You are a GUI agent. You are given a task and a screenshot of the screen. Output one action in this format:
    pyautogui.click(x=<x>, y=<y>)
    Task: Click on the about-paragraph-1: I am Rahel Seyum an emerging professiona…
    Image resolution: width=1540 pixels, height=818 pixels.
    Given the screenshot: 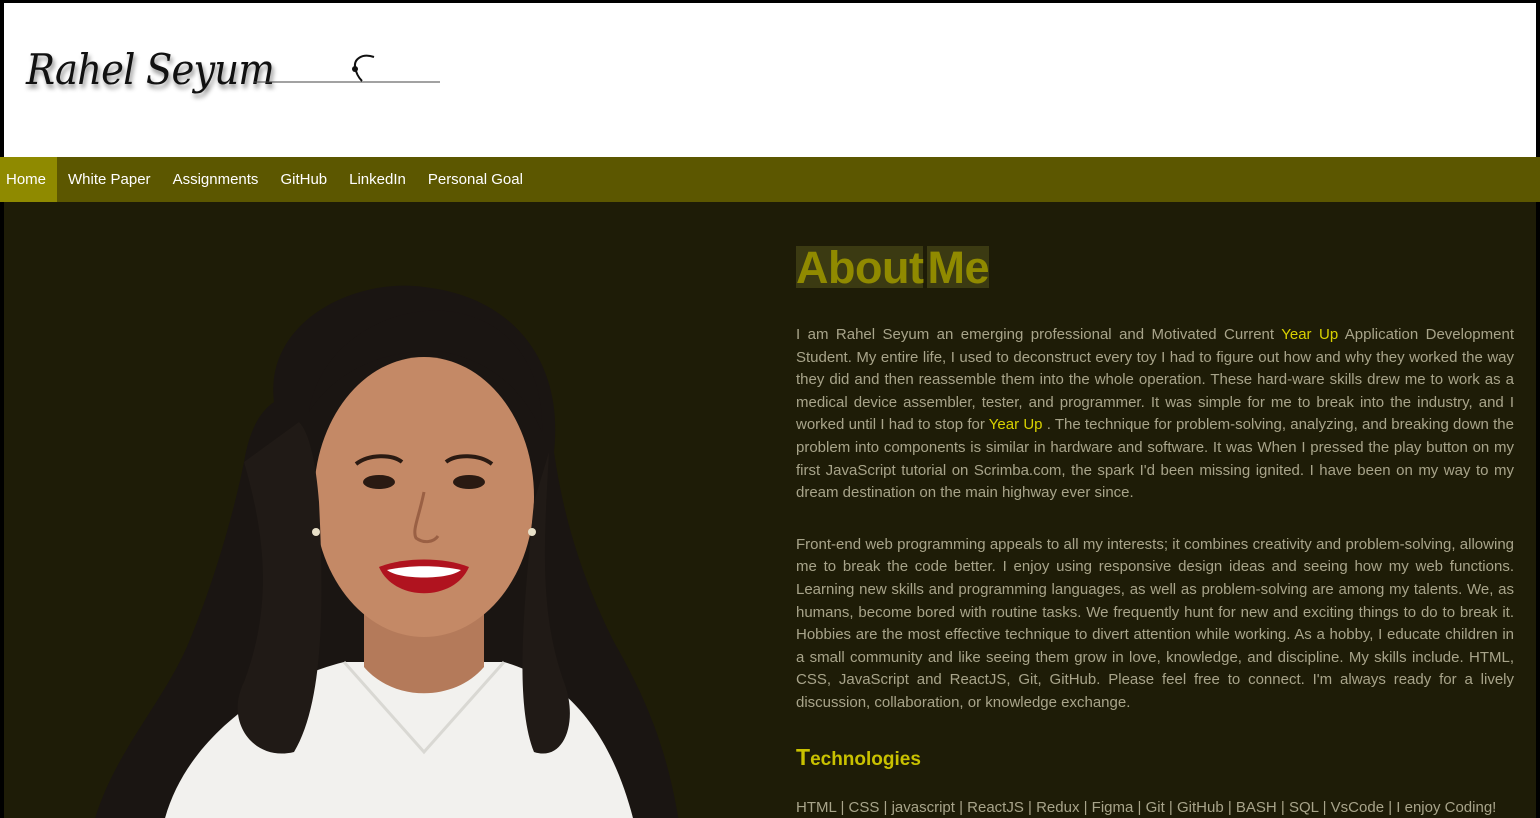 What is the action you would take?
    pyautogui.click(x=1155, y=414)
    